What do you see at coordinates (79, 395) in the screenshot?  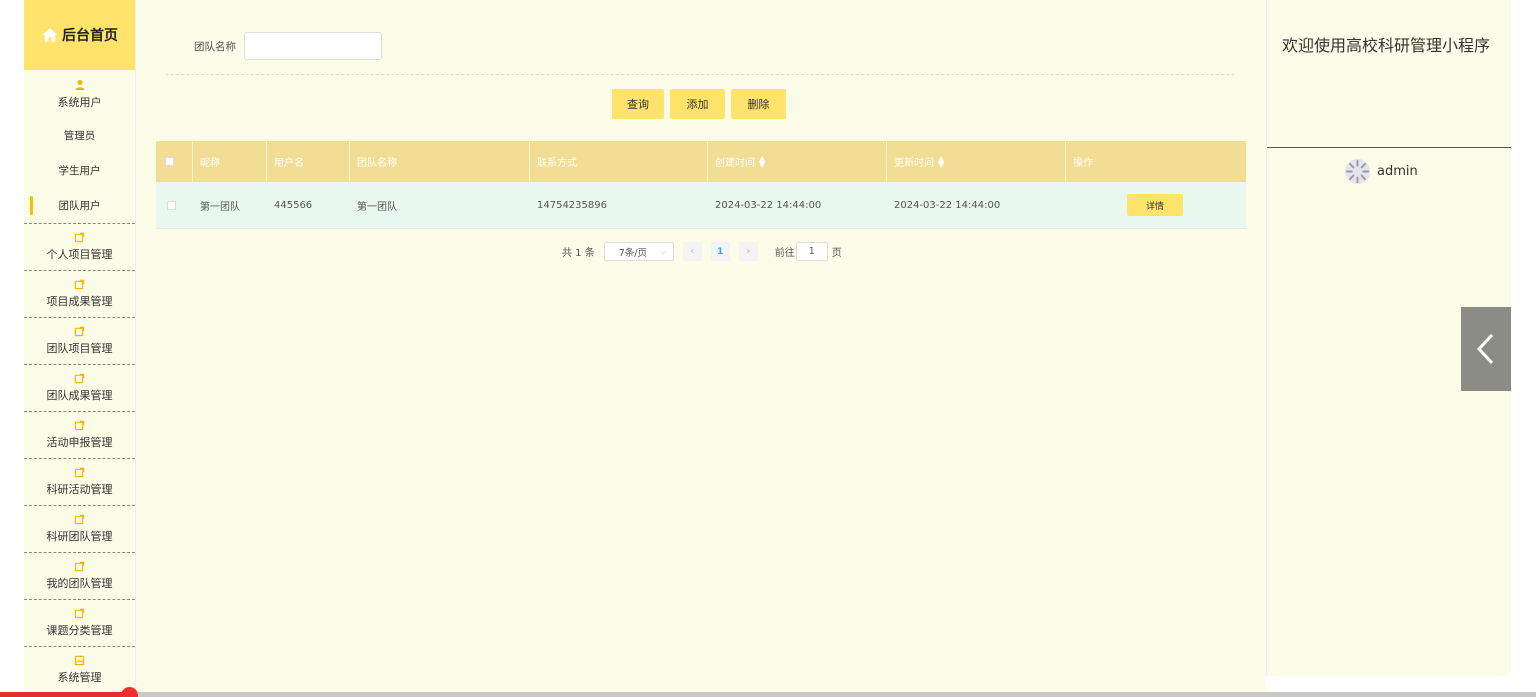 I see `sidebar-item-label: 团队成果管理` at bounding box center [79, 395].